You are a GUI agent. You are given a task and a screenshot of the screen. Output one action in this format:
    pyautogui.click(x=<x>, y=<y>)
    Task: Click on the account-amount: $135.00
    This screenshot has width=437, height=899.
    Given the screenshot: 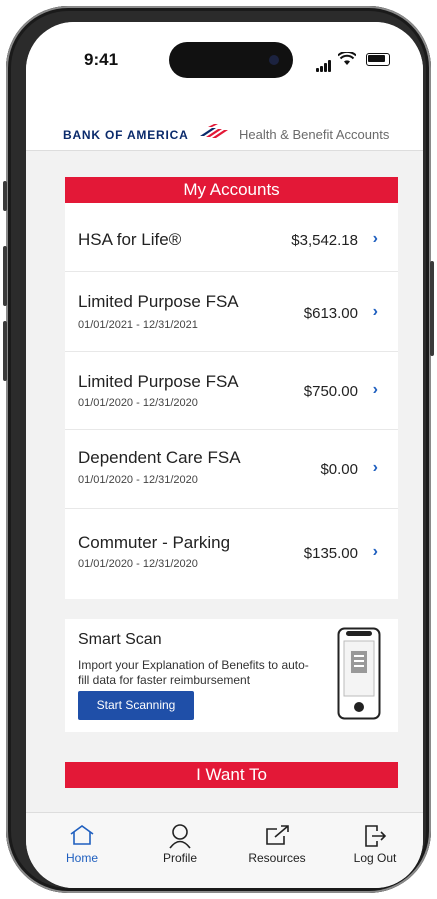 What is the action you would take?
    pyautogui.click(x=330, y=553)
    